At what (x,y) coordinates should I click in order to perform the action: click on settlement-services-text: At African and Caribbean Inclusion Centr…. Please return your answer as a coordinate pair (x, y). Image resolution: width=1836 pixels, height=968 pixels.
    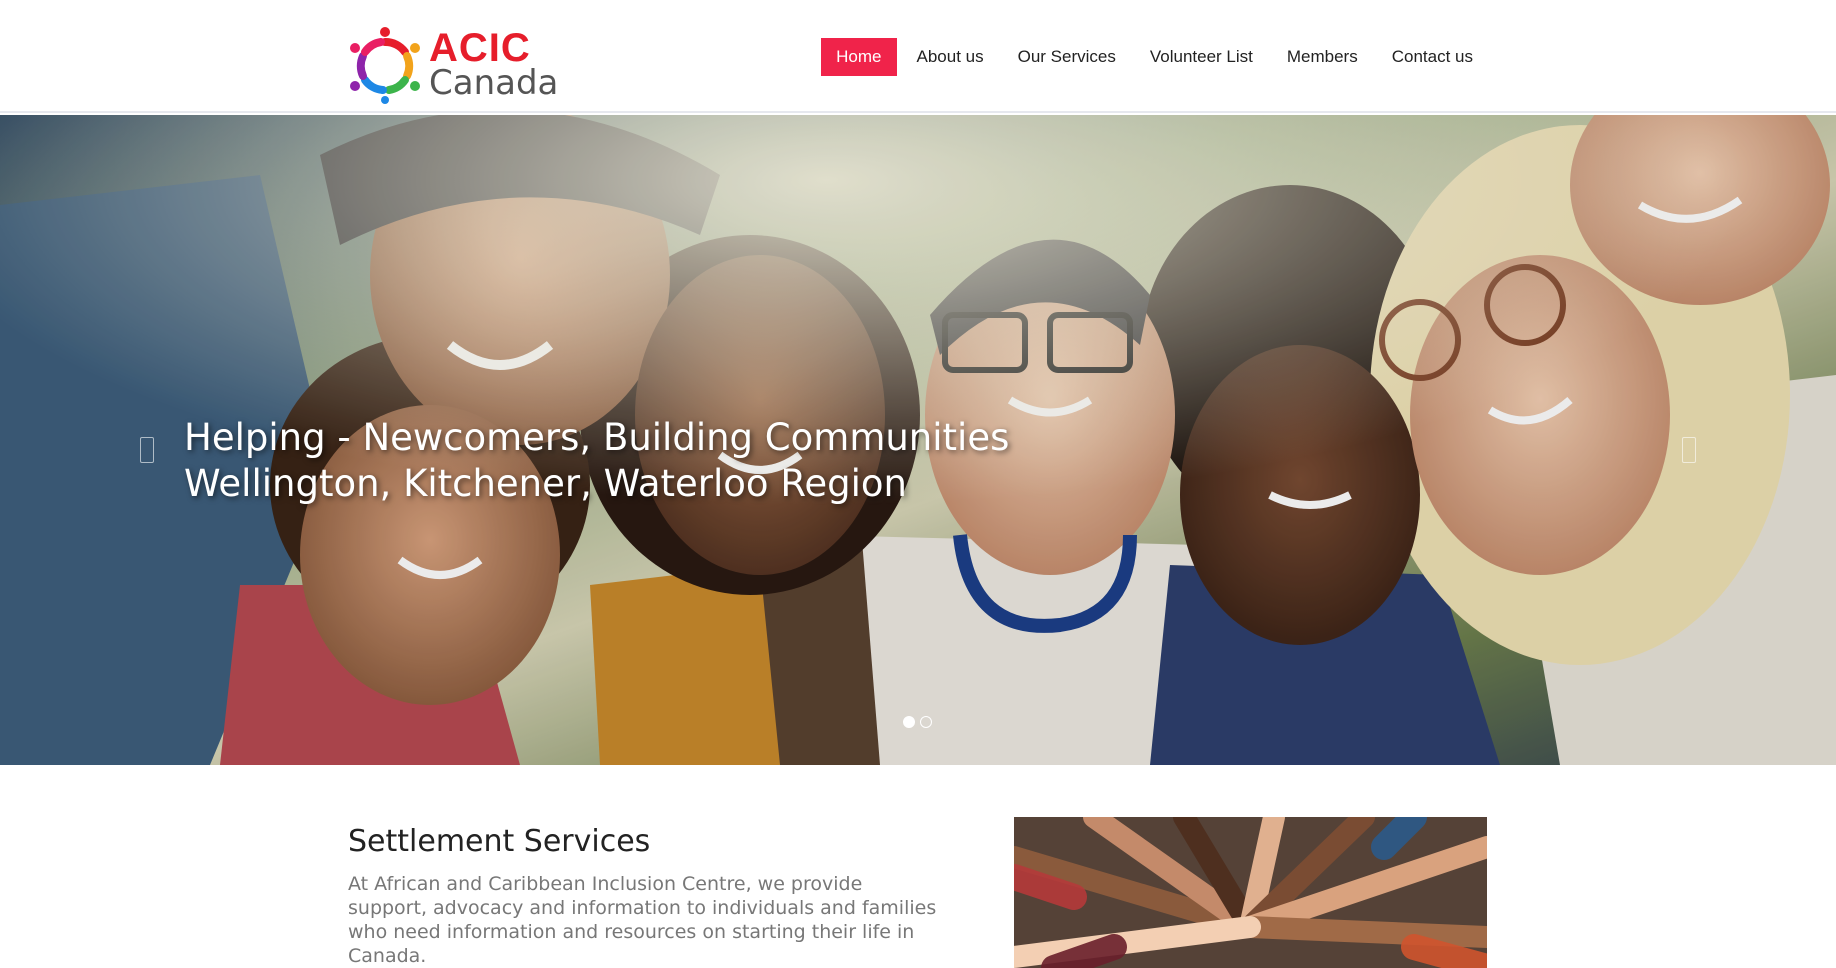
    Looking at the image, I should click on (642, 920).